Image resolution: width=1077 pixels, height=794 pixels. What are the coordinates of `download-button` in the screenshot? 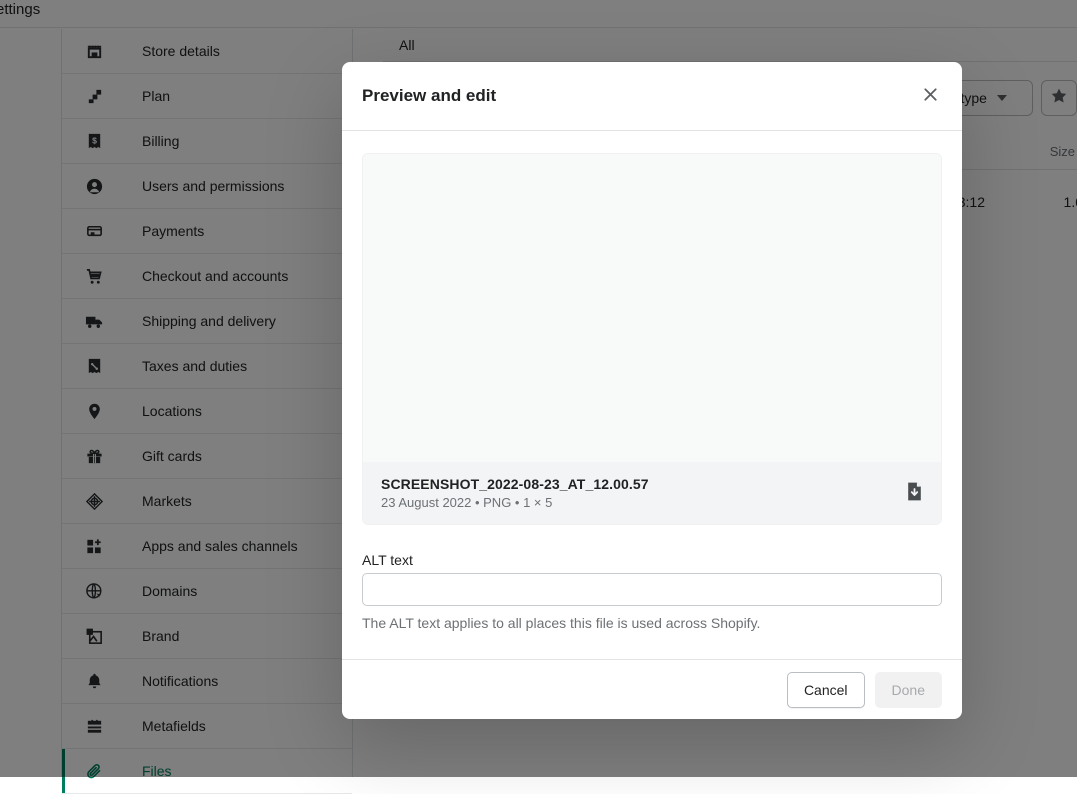 It's located at (914, 493).